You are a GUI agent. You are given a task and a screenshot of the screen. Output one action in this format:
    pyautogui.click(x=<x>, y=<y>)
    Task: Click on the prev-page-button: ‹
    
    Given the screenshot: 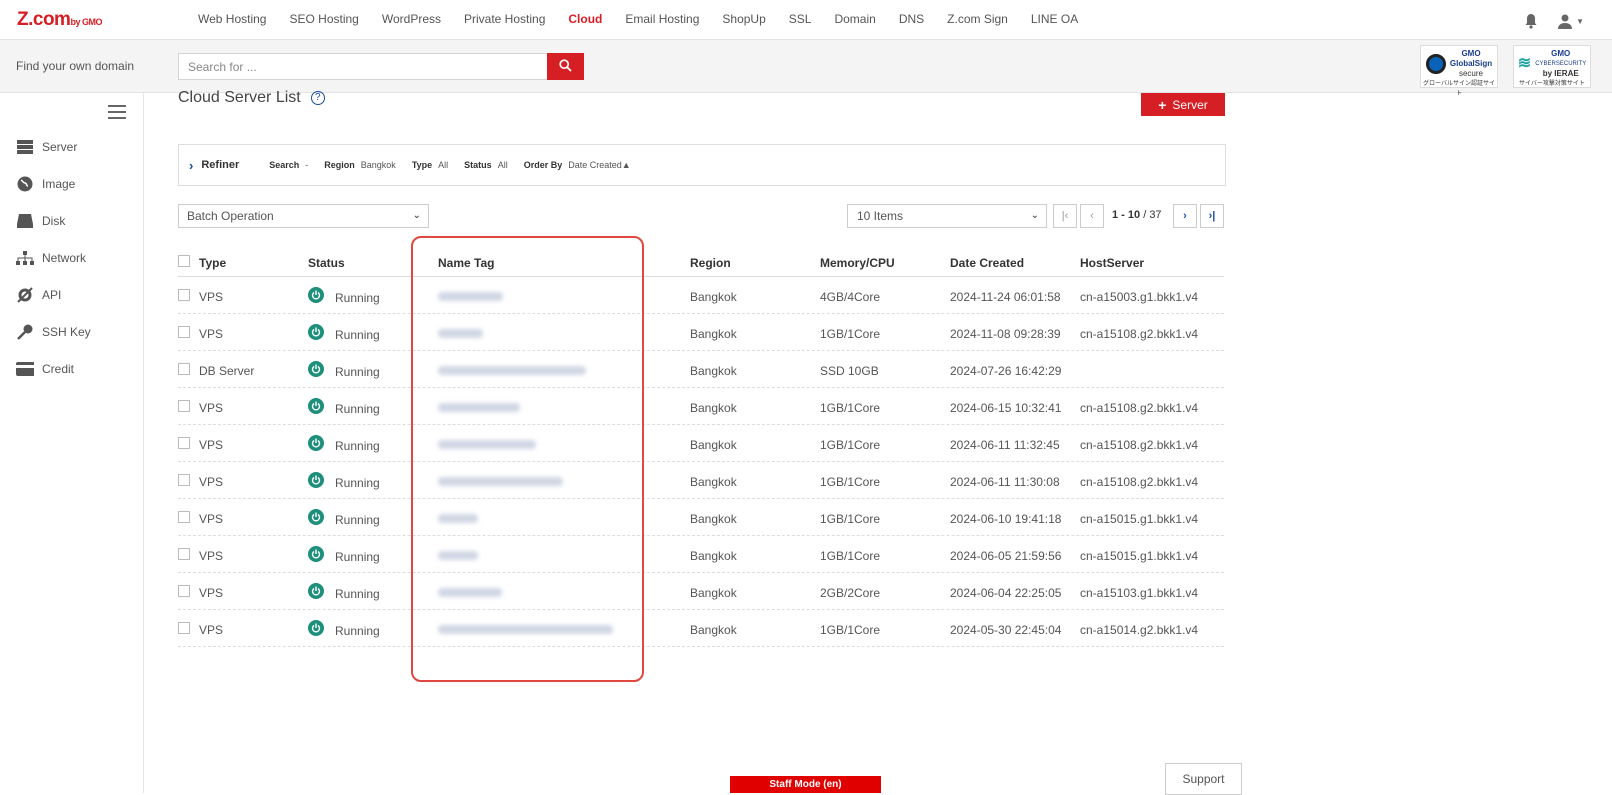 What is the action you would take?
    pyautogui.click(x=1092, y=216)
    